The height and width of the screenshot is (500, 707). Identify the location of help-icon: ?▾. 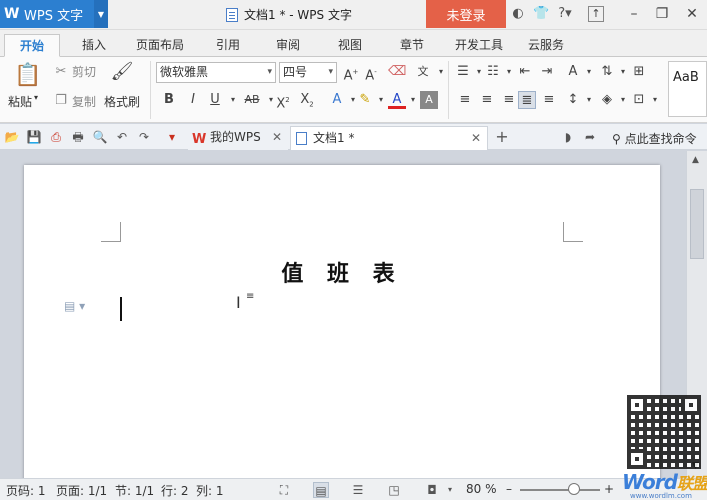
(565, 14).